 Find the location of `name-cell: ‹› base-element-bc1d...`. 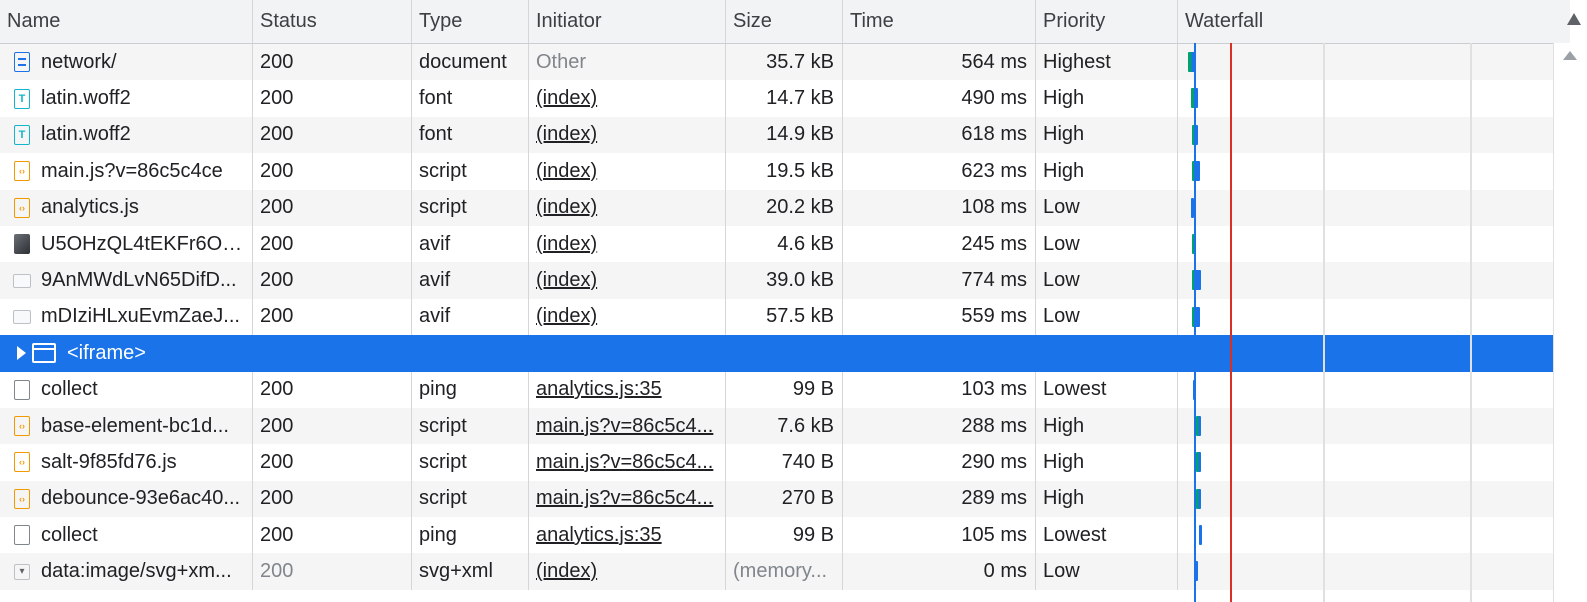

name-cell: ‹› base-element-bc1d... is located at coordinates (126, 426).